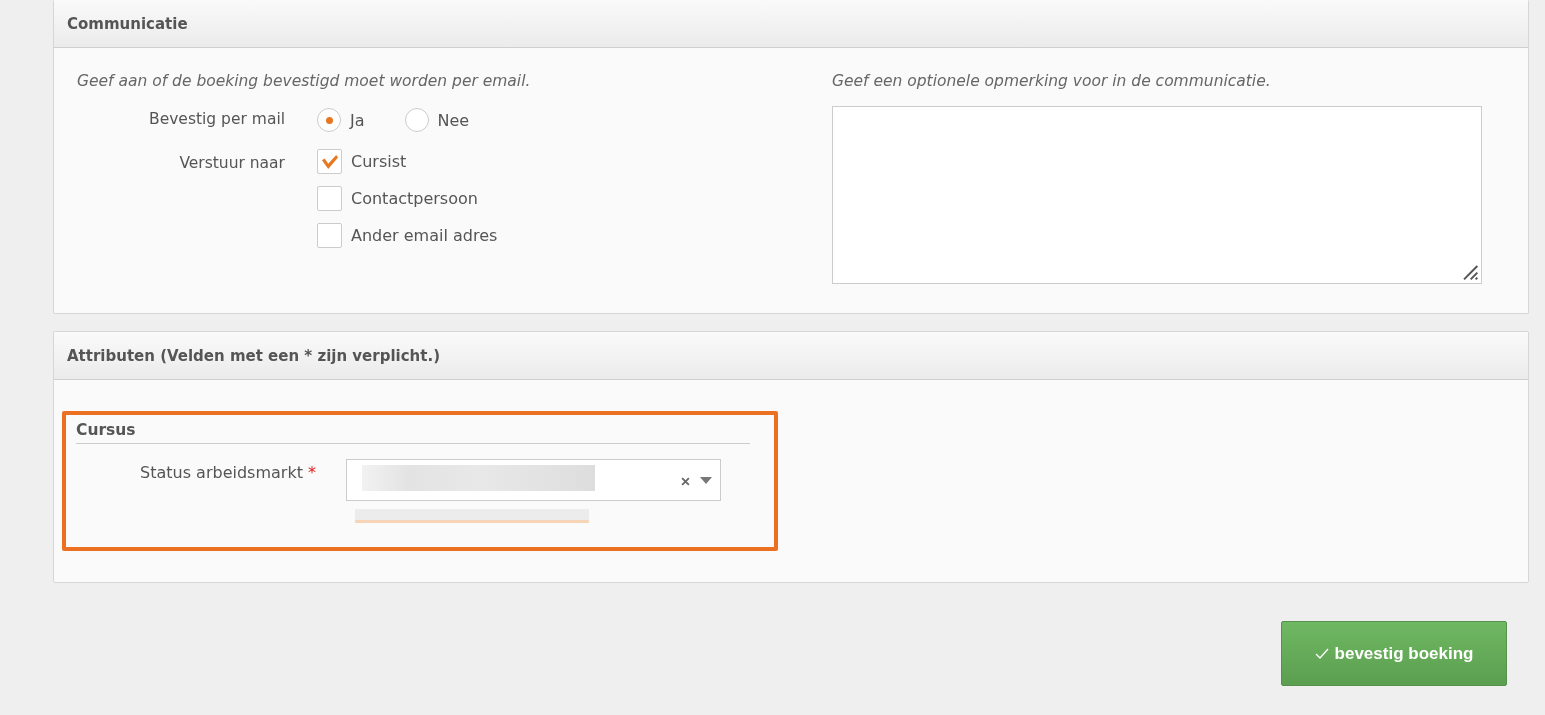 This screenshot has width=1545, height=715. What do you see at coordinates (1157, 195) in the screenshot?
I see `remark-textarea` at bounding box center [1157, 195].